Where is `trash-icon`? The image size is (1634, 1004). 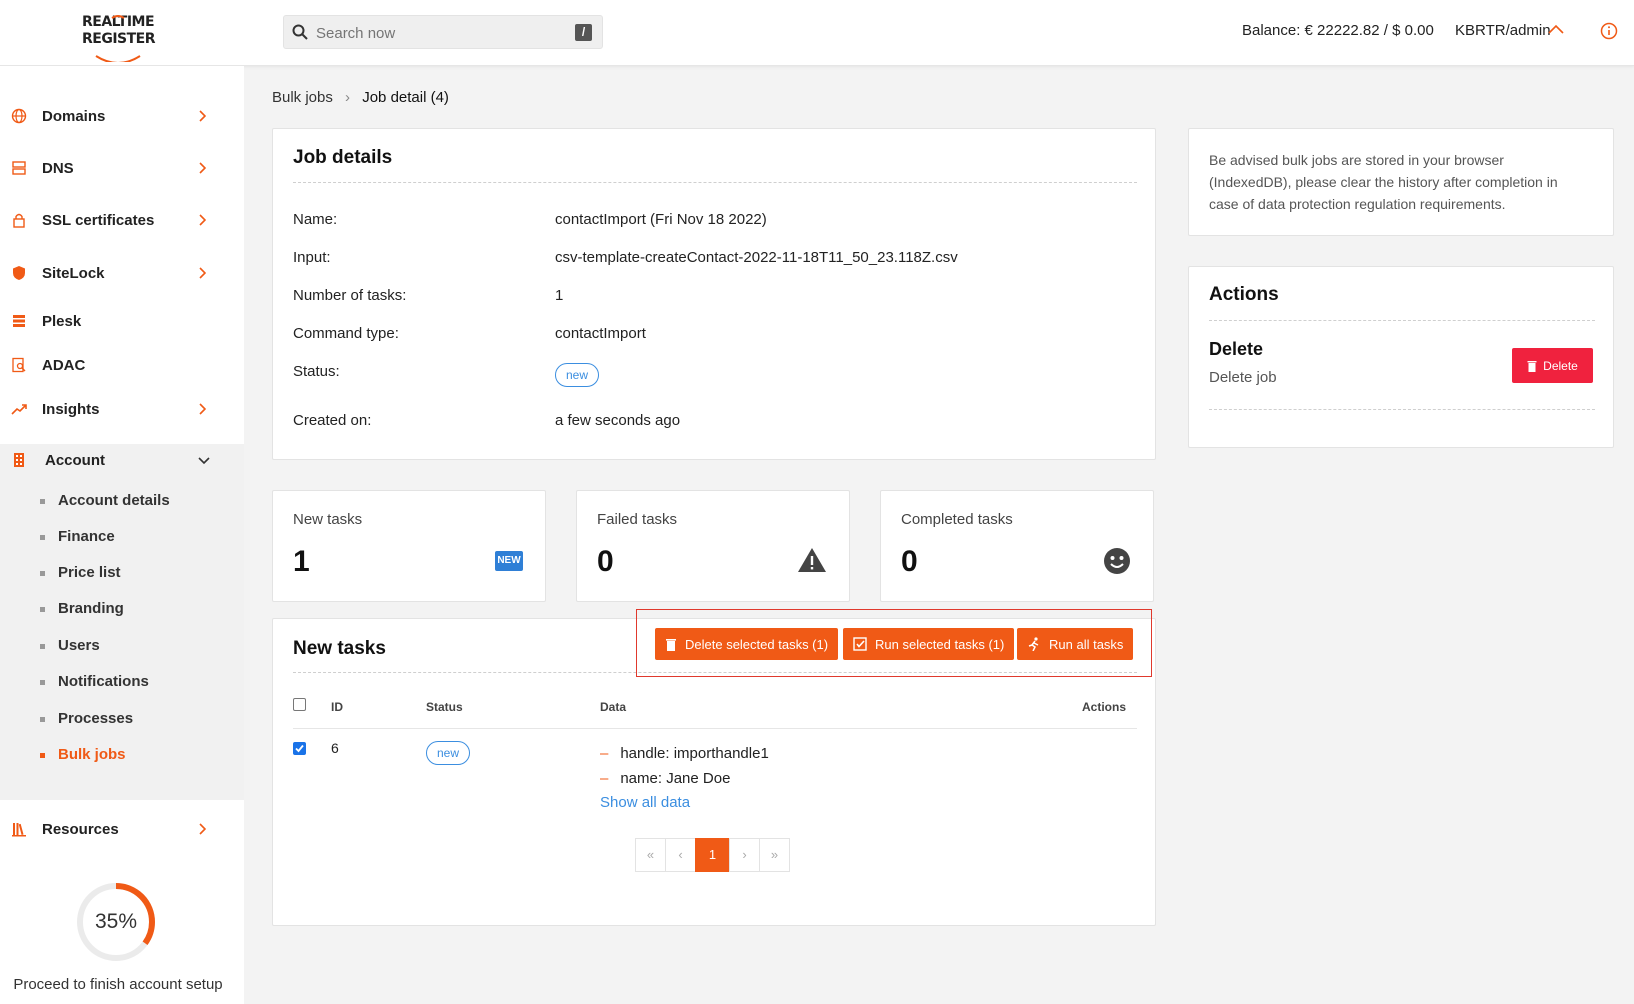
trash-icon is located at coordinates (1532, 366).